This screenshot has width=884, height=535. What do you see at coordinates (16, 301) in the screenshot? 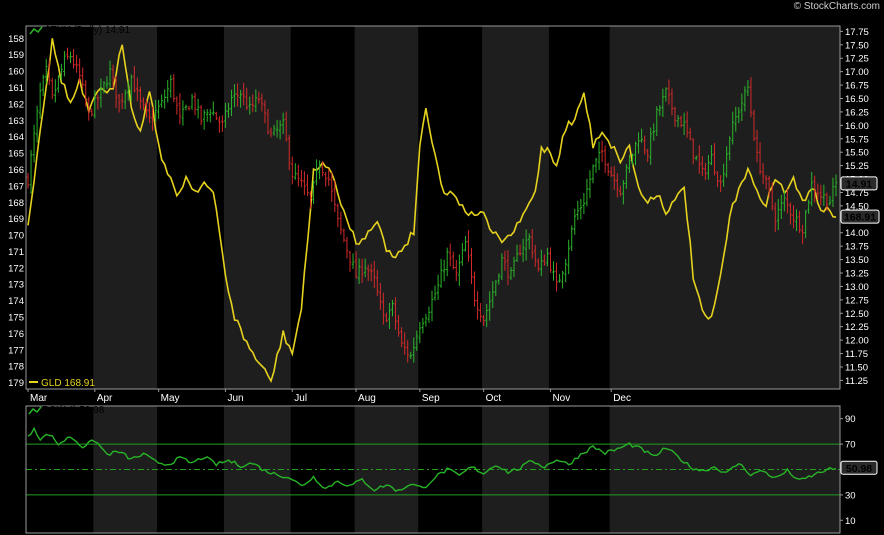
I see `gld-tick-label: 174` at bounding box center [16, 301].